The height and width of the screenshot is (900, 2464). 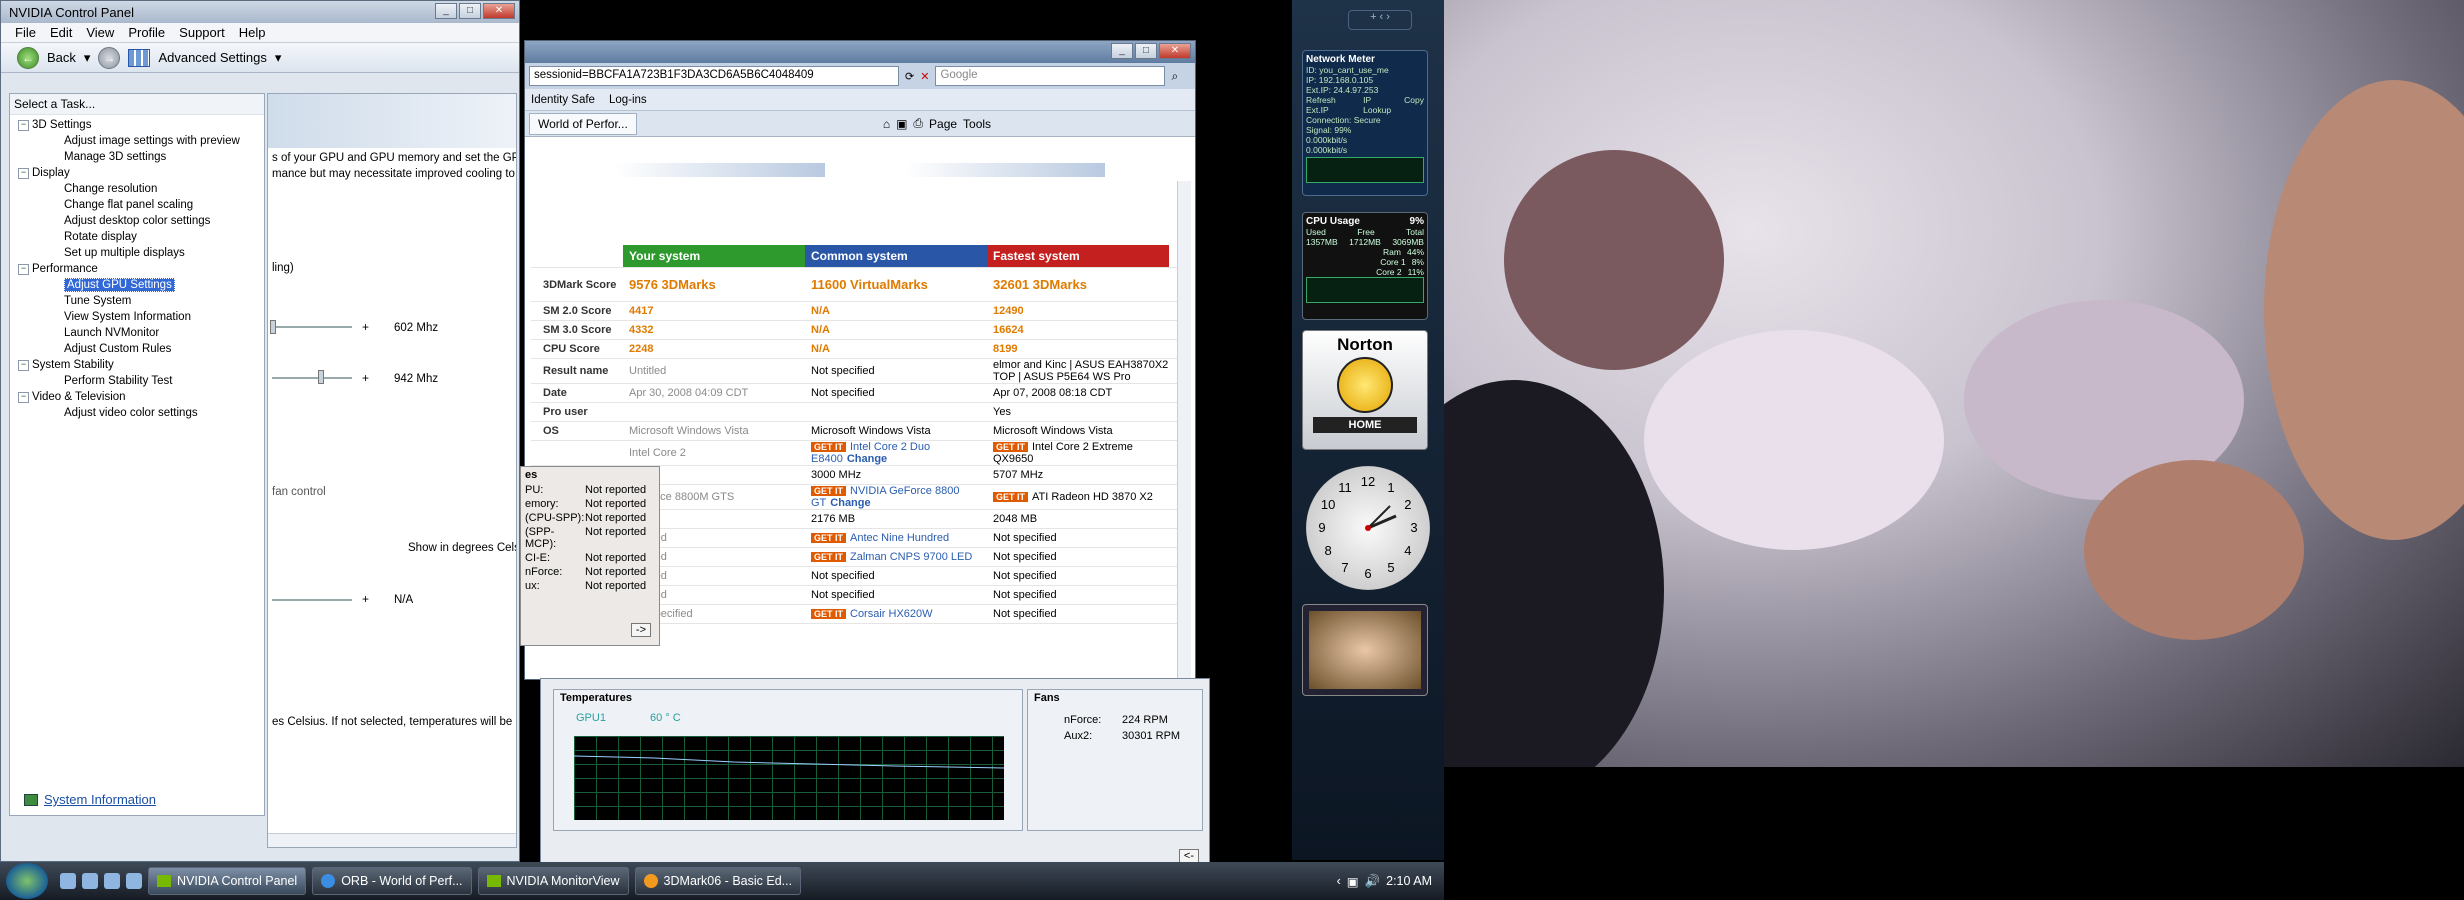 What do you see at coordinates (141, 349) in the screenshot?
I see `tree-item: Adjust Custom Rules` at bounding box center [141, 349].